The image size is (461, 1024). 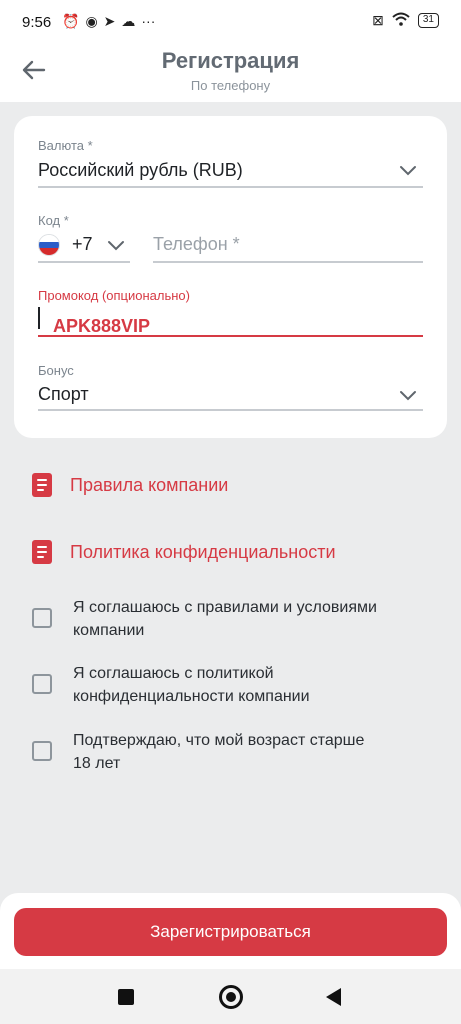 I want to click on company-rules-link: Правила компании, so click(x=130, y=485).